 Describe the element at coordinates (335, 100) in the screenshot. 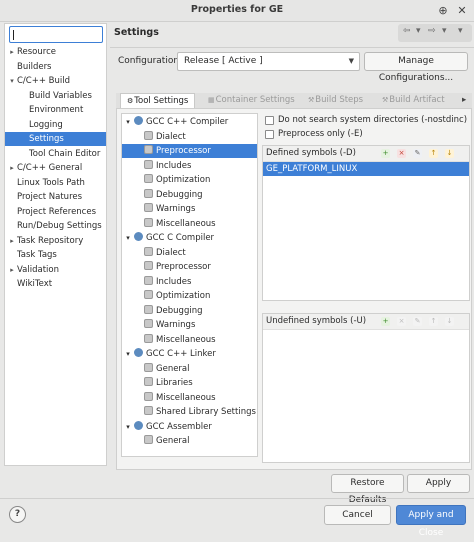

I see `tab-build-steps: ⚒Build Steps` at that location.